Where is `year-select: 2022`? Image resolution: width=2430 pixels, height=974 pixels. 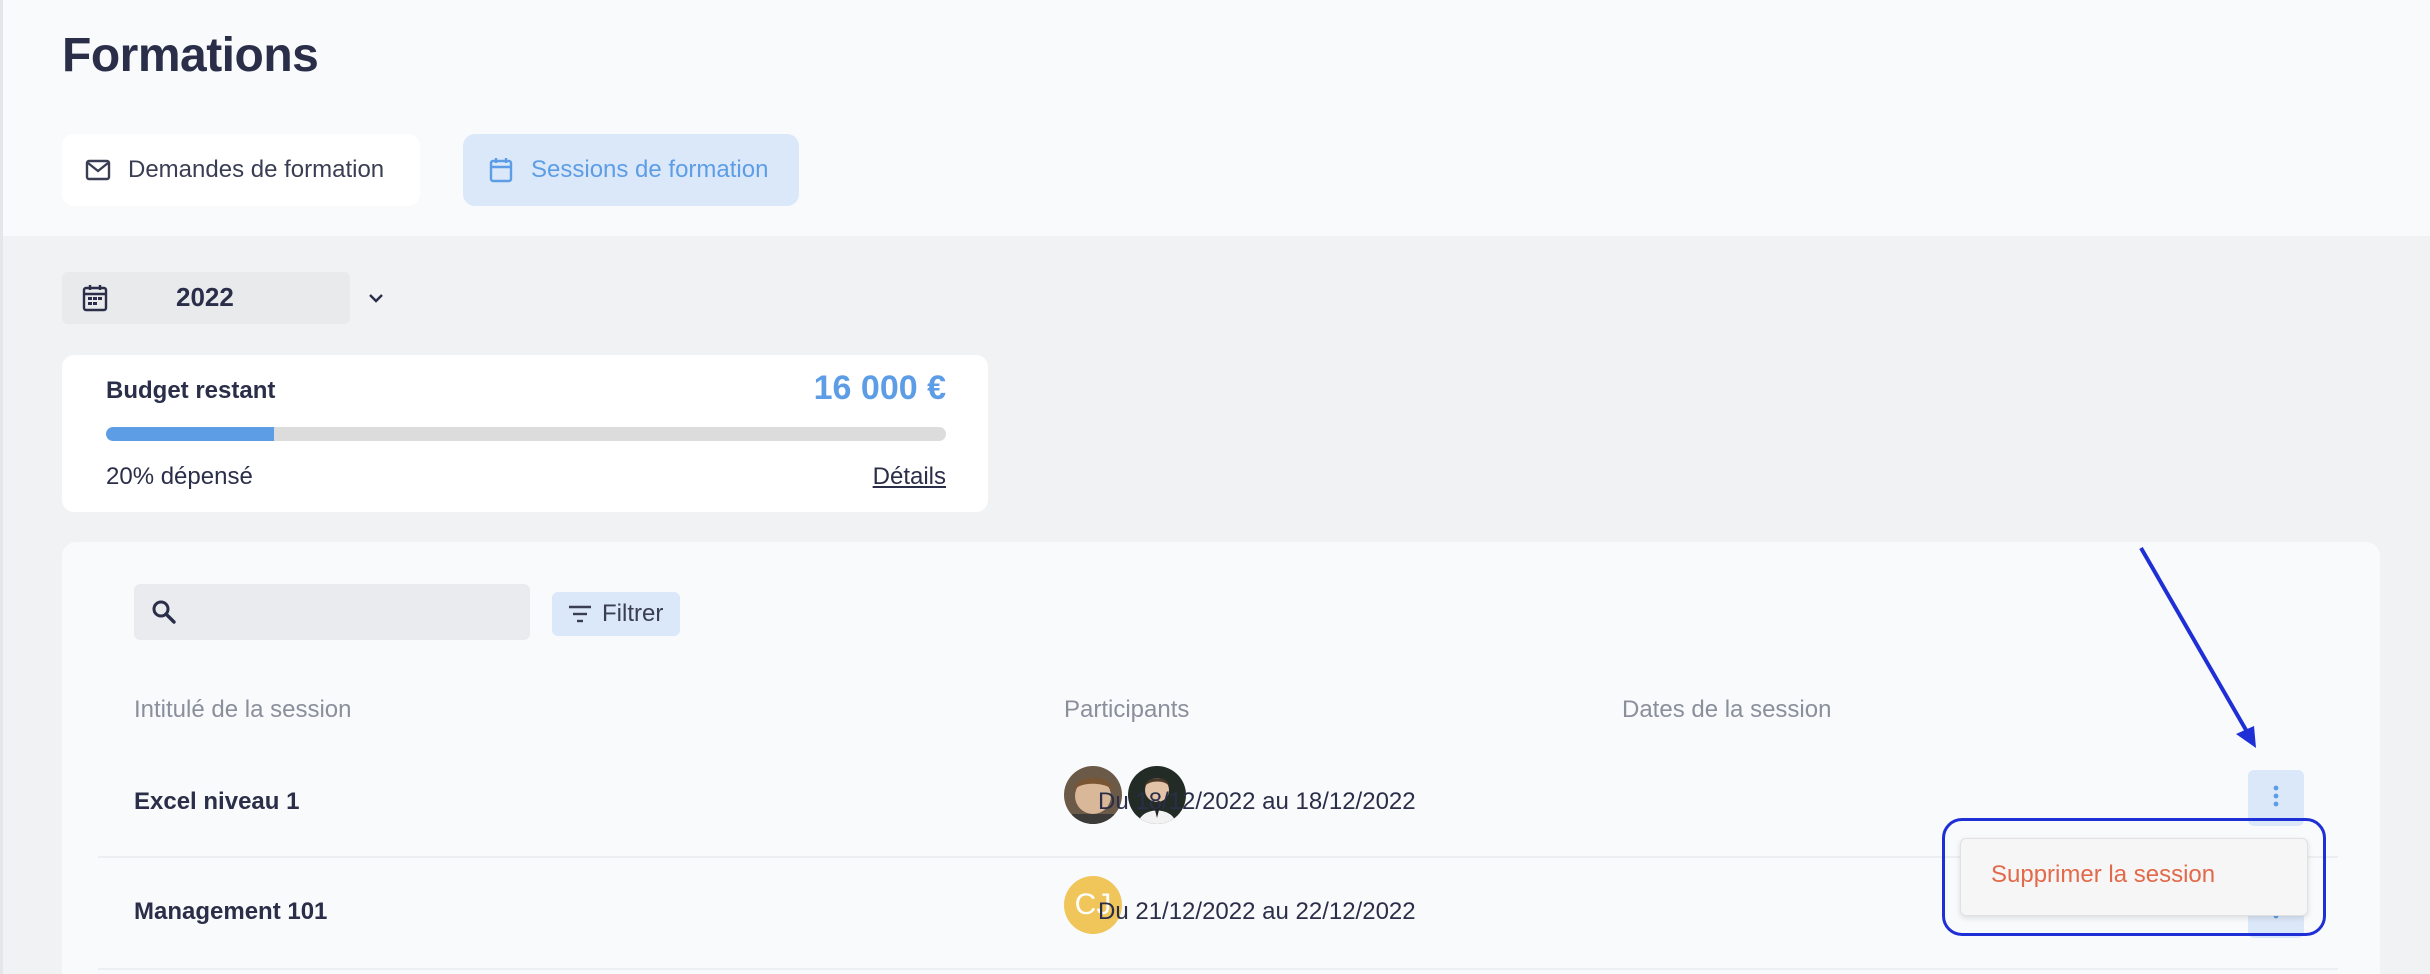 year-select: 2022 is located at coordinates (222, 298).